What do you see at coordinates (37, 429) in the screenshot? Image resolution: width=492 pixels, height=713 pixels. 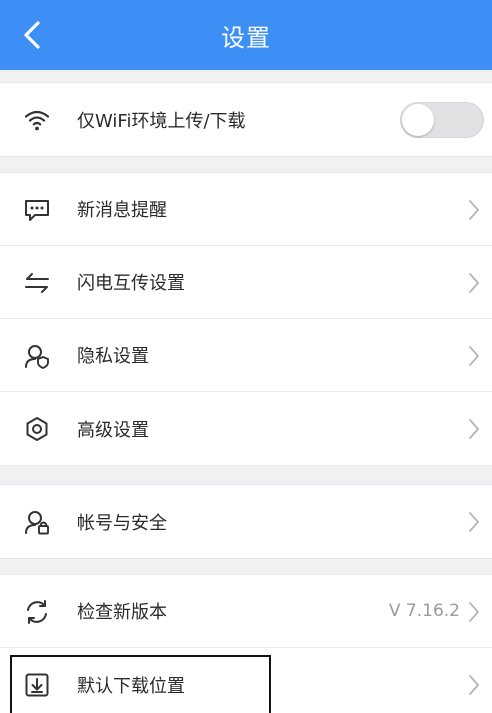 I see `gear-icon` at bounding box center [37, 429].